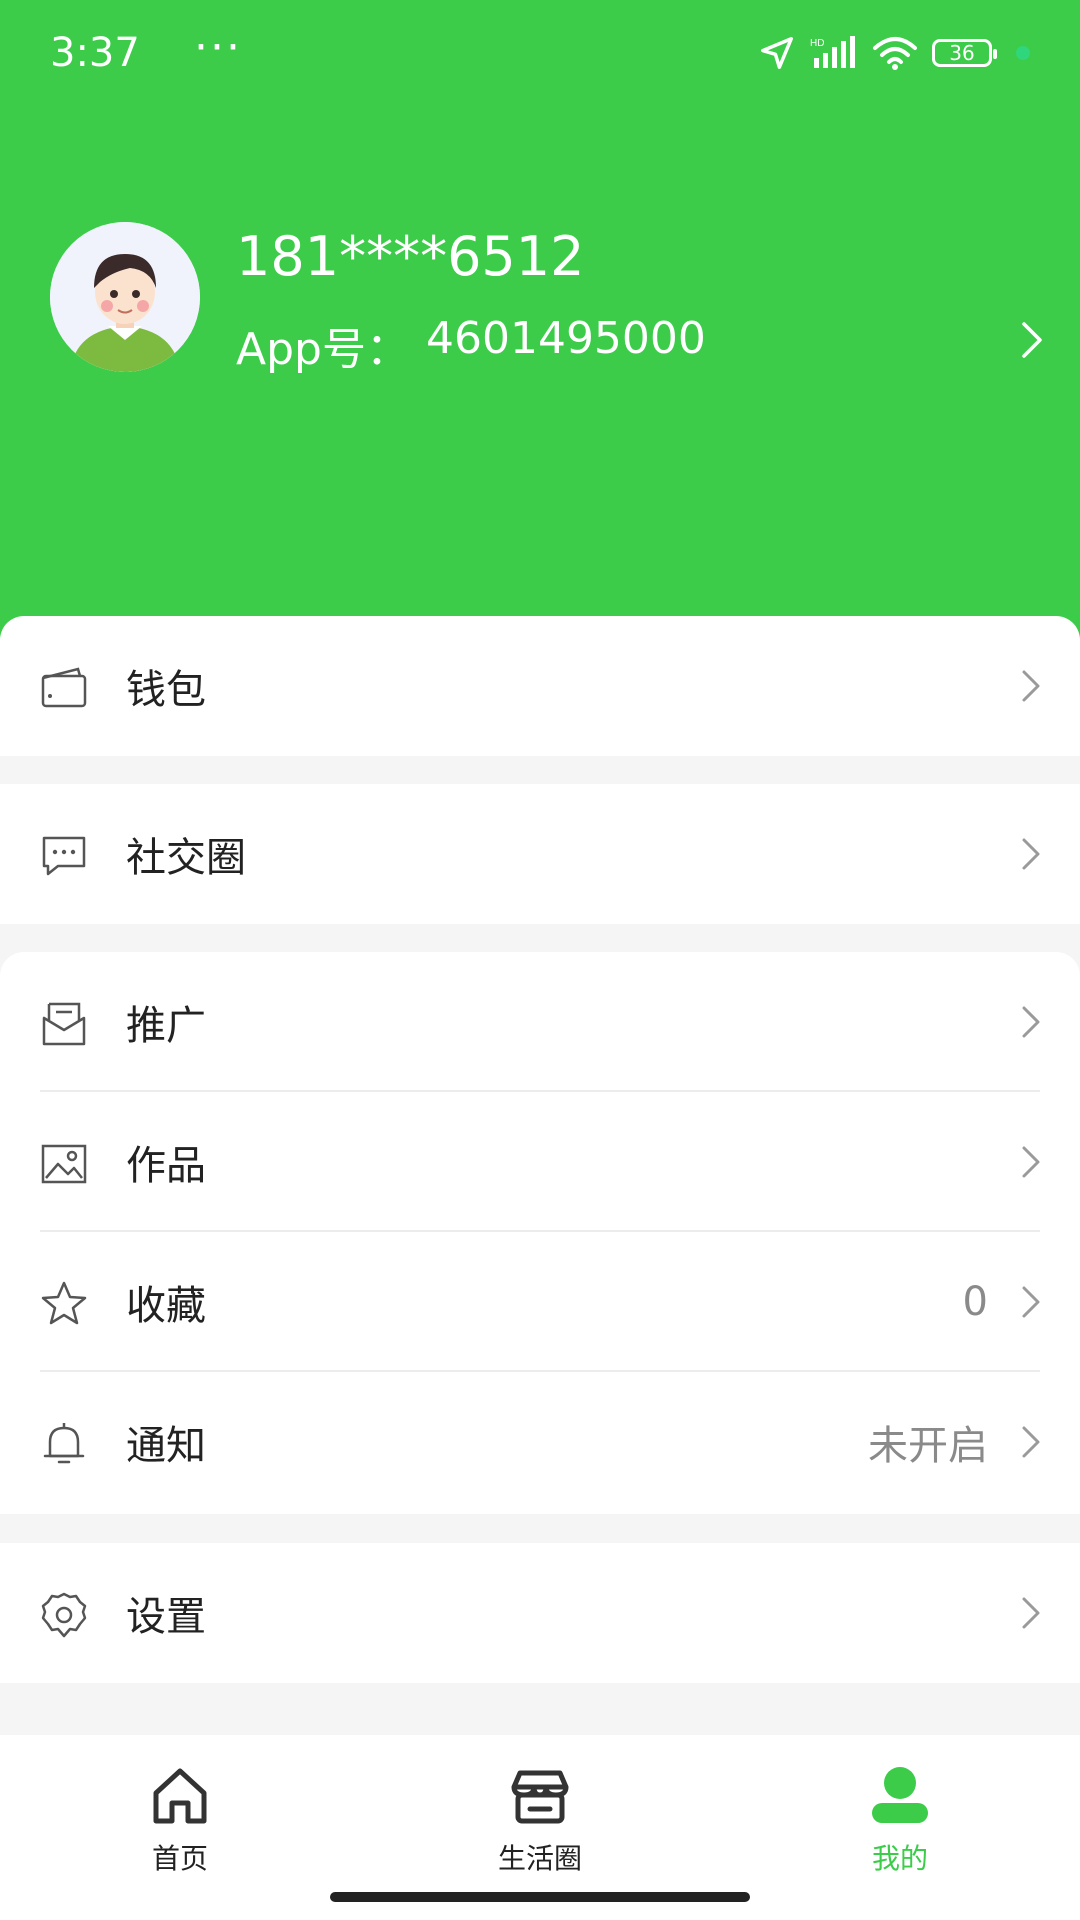 This screenshot has height=1920, width=1080. I want to click on settings-card: 设置, so click(540, 1613).